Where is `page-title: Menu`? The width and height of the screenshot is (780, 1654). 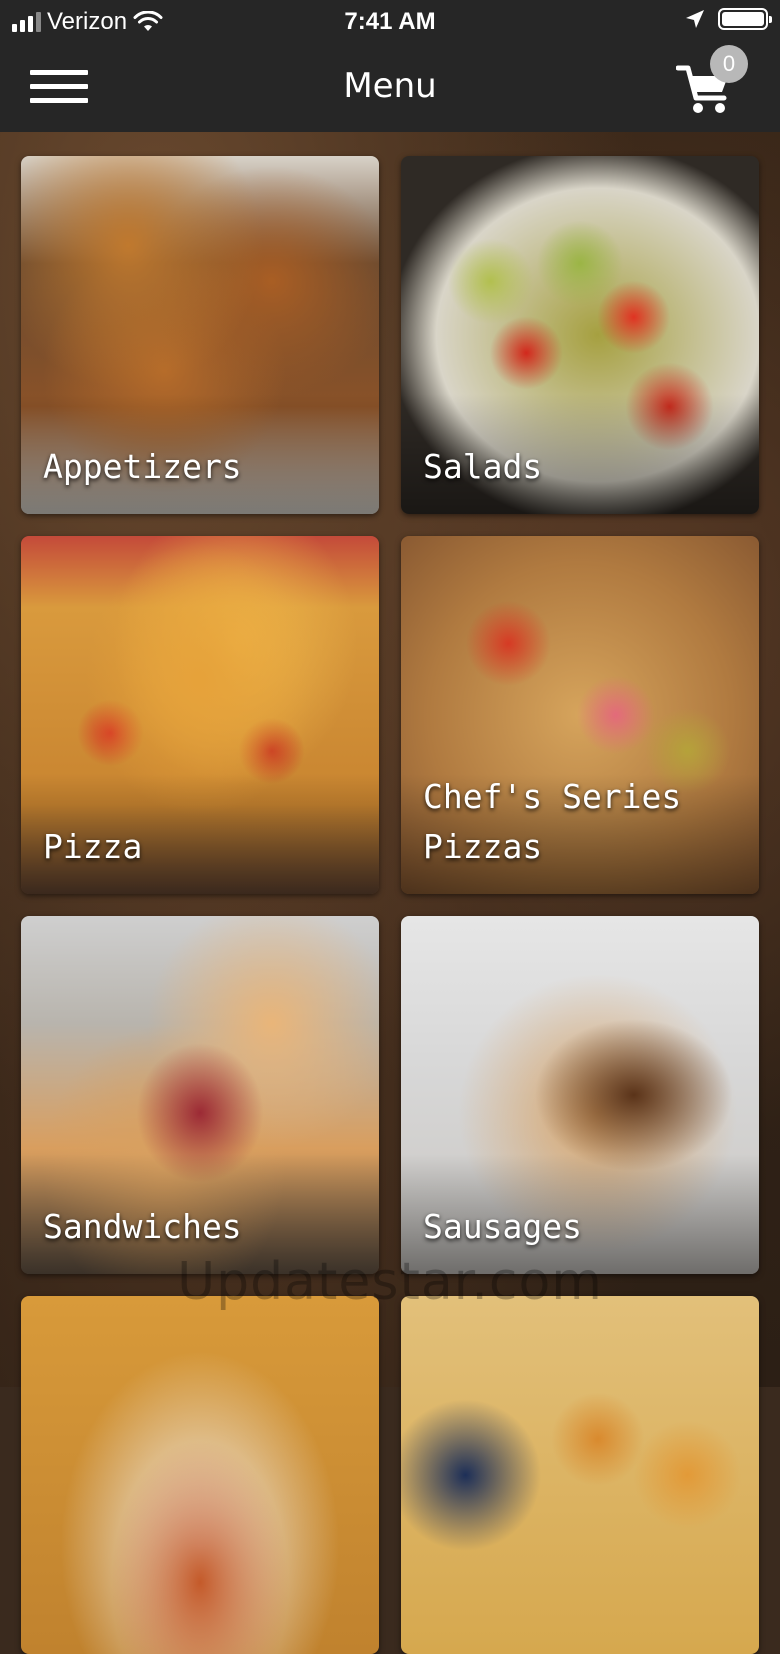 page-title: Menu is located at coordinates (390, 86).